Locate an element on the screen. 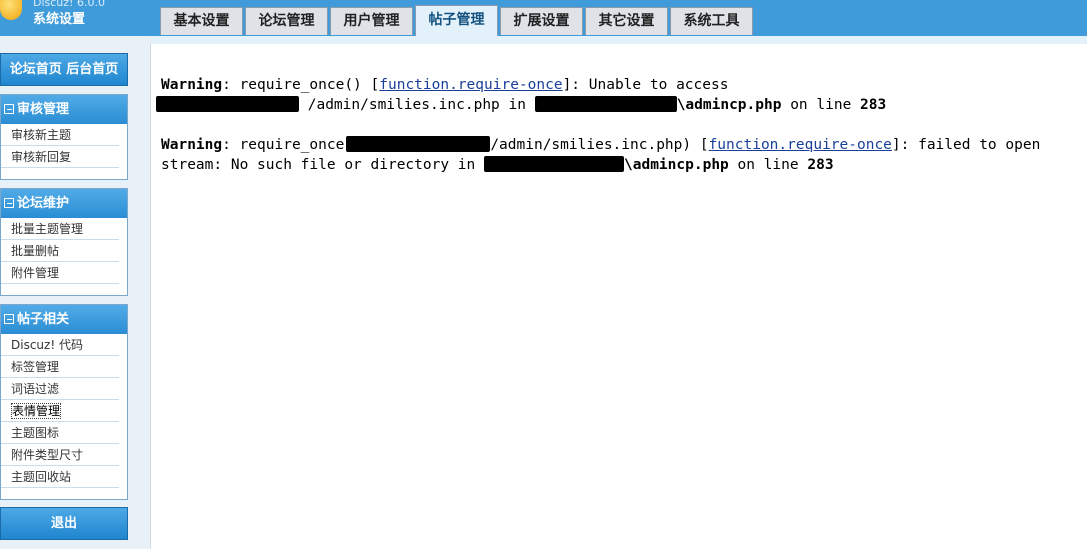 The width and height of the screenshot is (1087, 549). group-maintenance: 论坛维护 批量主题管理 批量删帖 附件管理 is located at coordinates (64, 242).